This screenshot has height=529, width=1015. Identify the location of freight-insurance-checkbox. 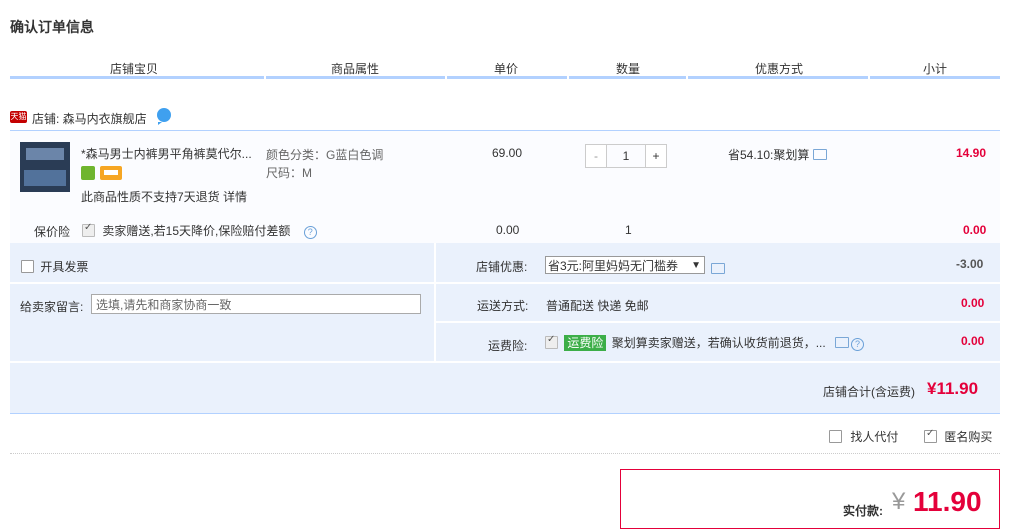
(551, 341).